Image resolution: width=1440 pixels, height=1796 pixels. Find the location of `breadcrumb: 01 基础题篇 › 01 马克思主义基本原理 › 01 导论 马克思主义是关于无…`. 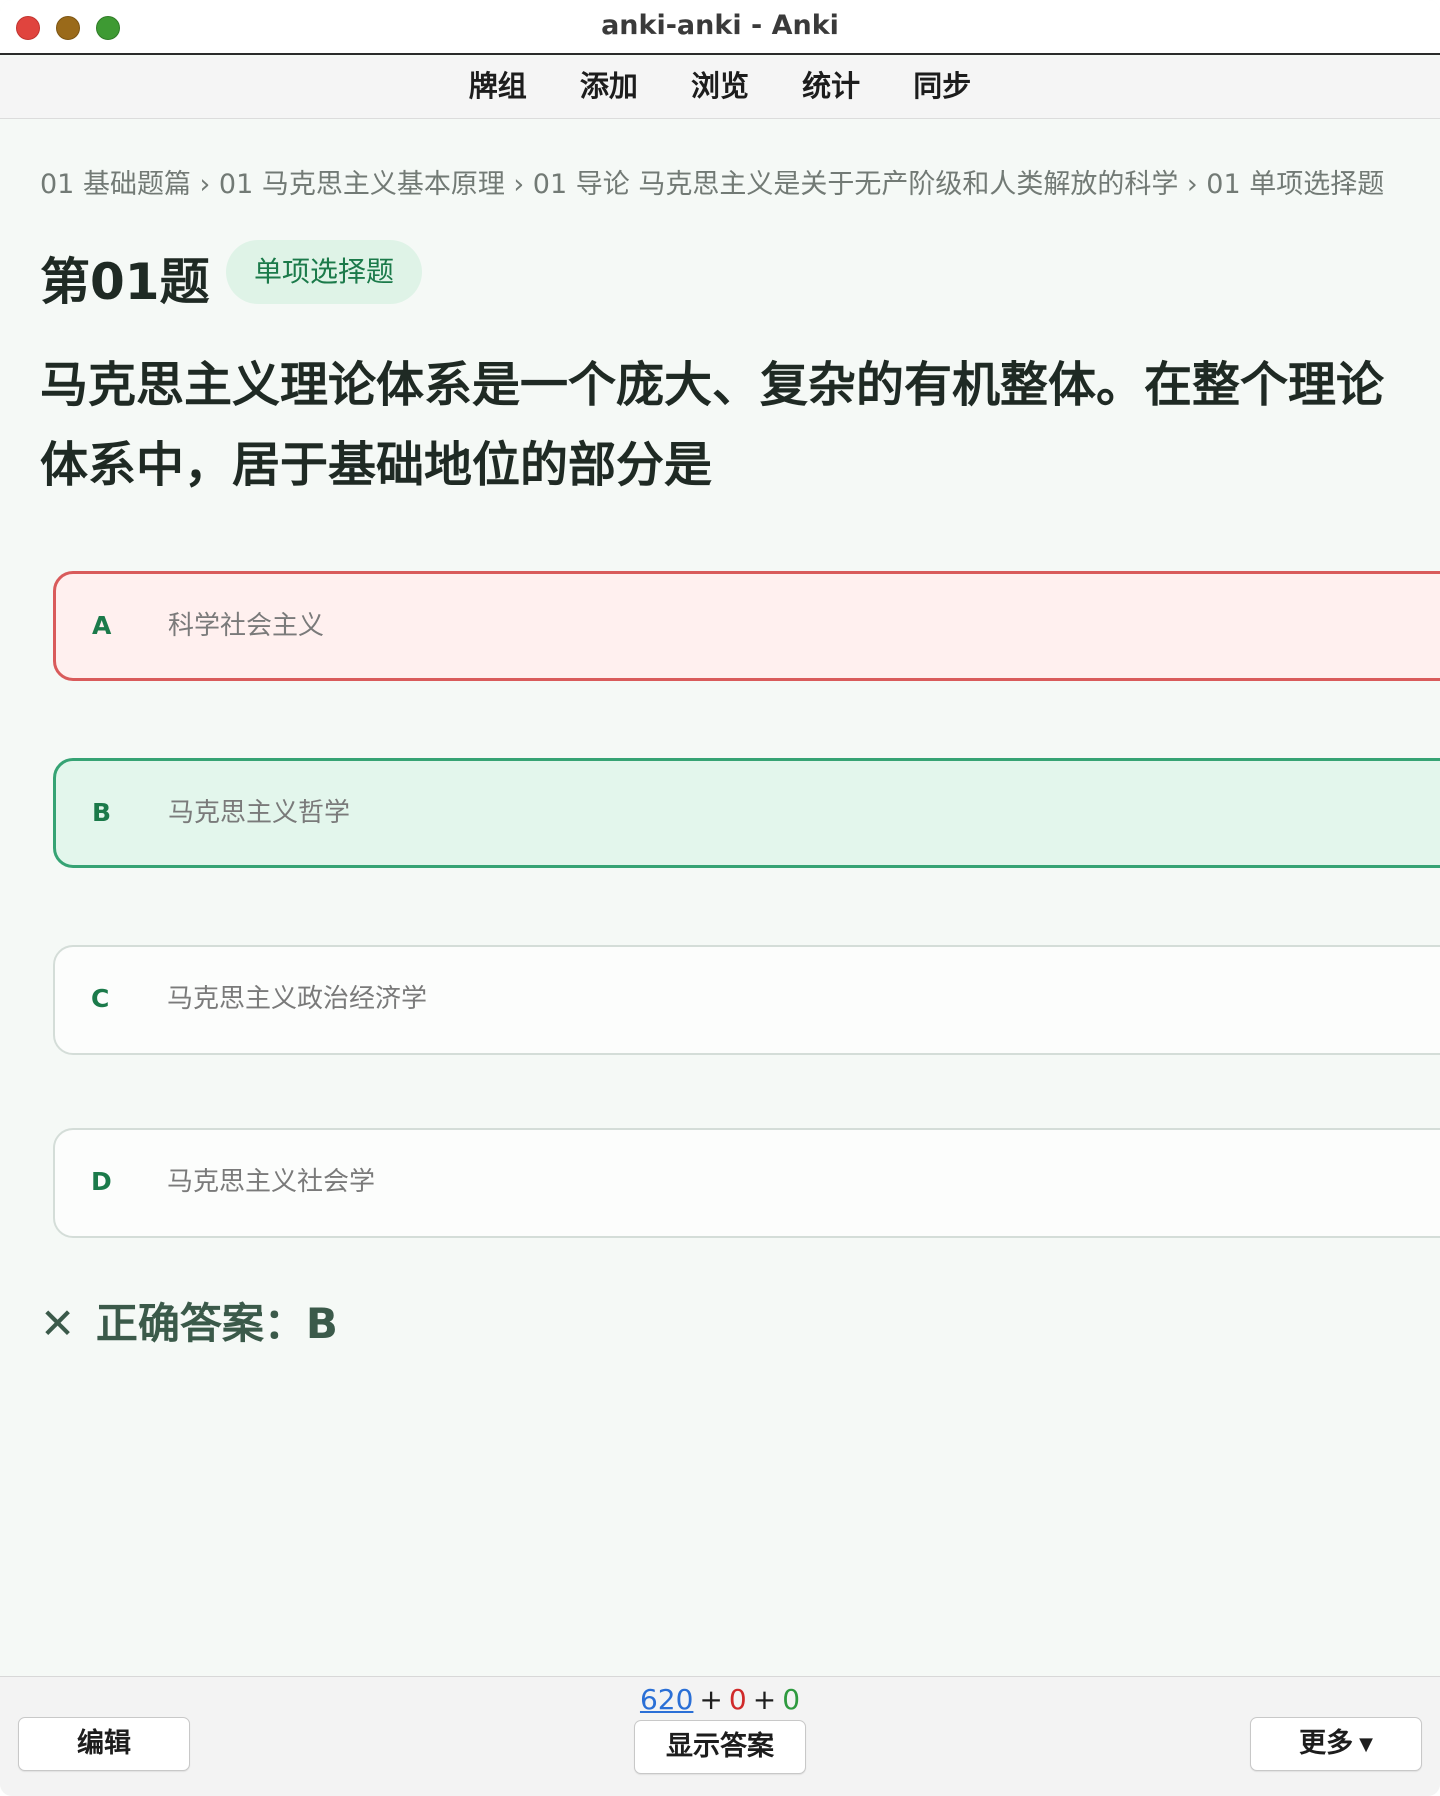

breadcrumb: 01 基础题篇 › 01 马克思主义基本原理 › 01 导论 马克思主义是关于无… is located at coordinates (712, 184).